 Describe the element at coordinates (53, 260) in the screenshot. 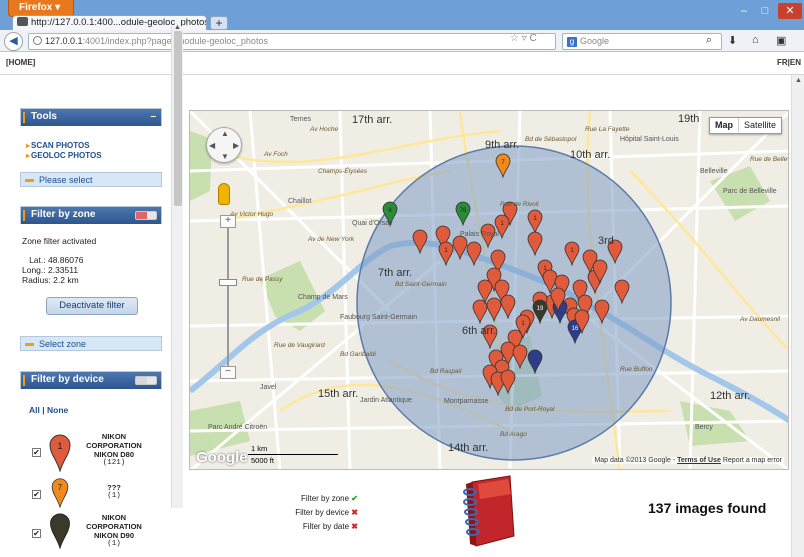

I see `zone-latitude: Lat.: 48.86076` at that location.